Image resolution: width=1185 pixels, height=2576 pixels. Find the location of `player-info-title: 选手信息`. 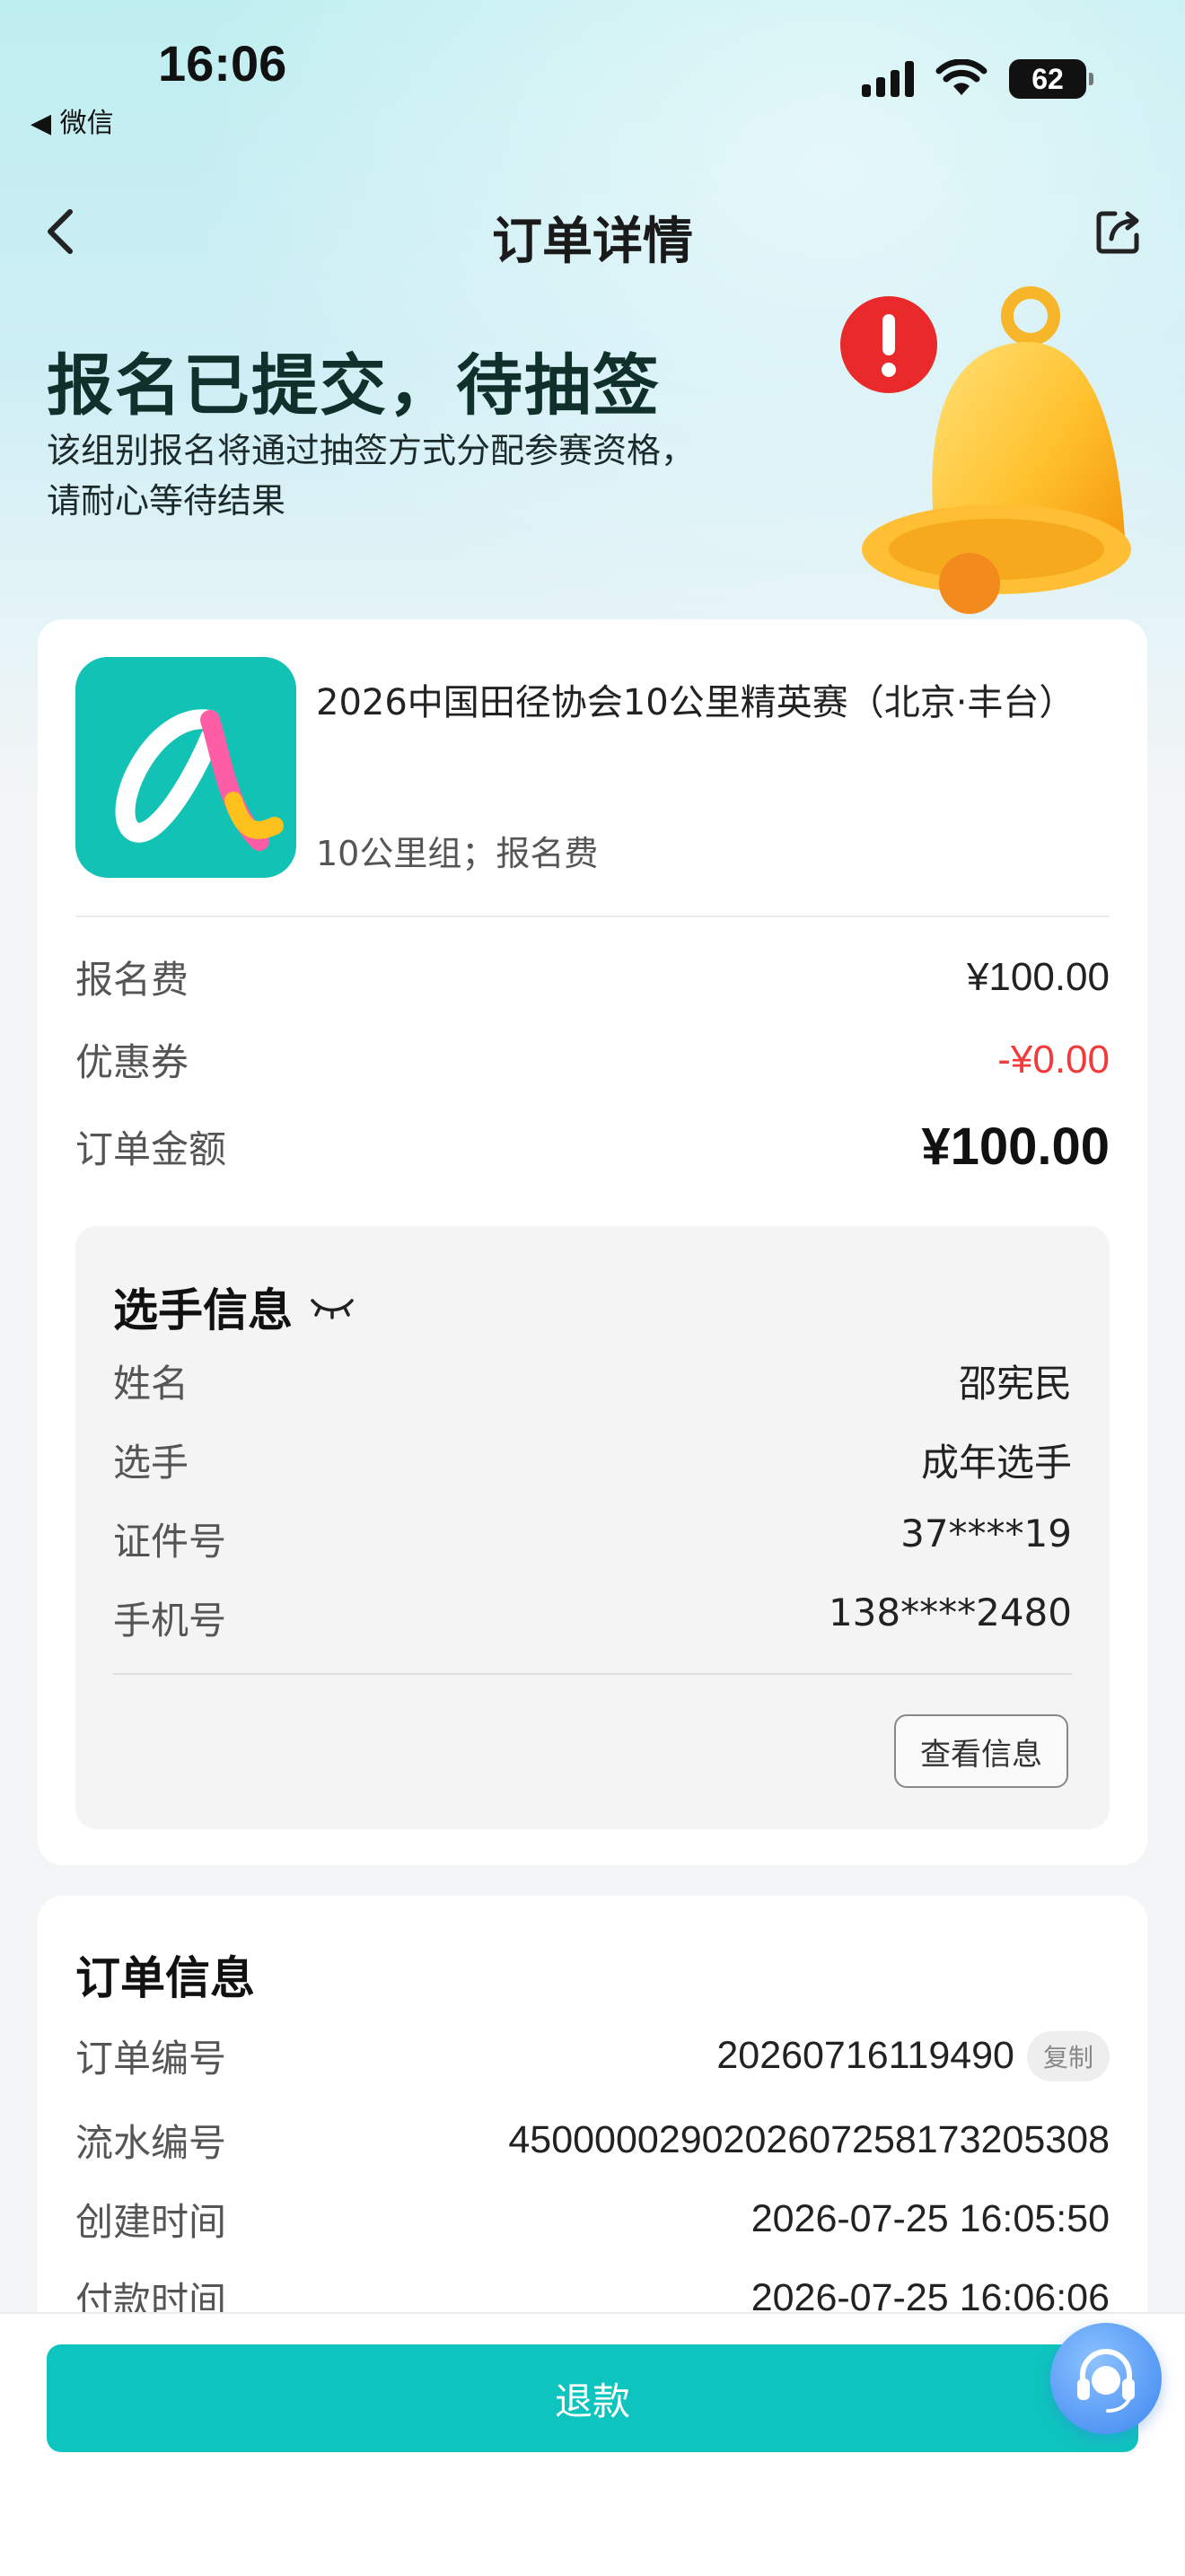

player-info-title: 选手信息 is located at coordinates (234, 1307).